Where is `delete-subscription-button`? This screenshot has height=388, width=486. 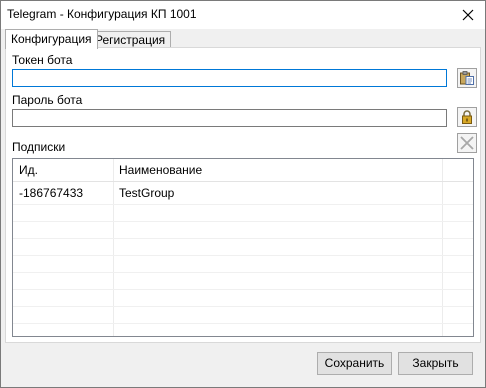
delete-subscription-button is located at coordinates (467, 143).